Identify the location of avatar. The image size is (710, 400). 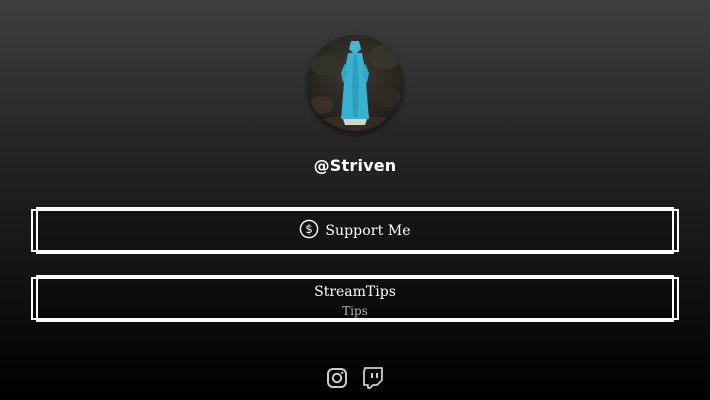
(355, 83).